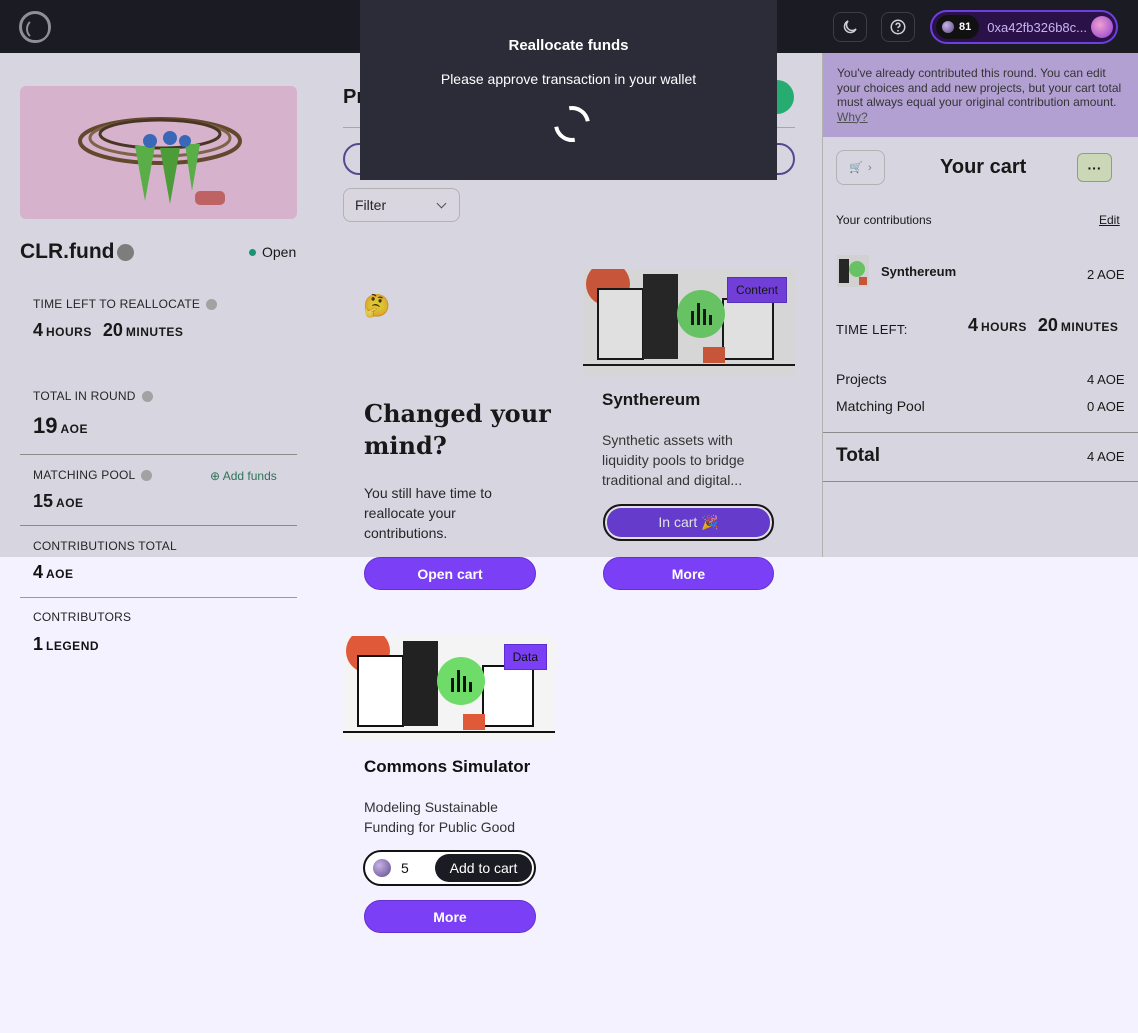 The width and height of the screenshot is (1138, 1033). What do you see at coordinates (84, 475) in the screenshot?
I see `matching-label-text: MATCHING POOL` at bounding box center [84, 475].